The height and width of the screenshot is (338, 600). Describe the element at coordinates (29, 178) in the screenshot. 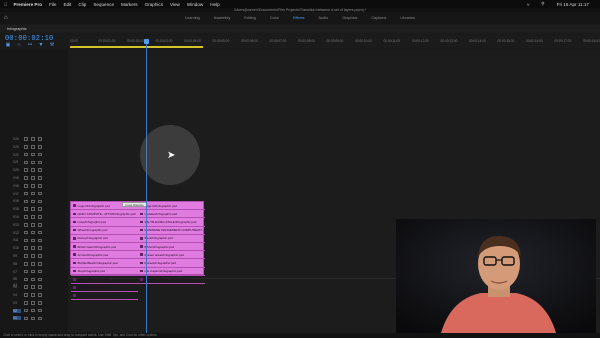

I see `track-header-v19: V19` at that location.